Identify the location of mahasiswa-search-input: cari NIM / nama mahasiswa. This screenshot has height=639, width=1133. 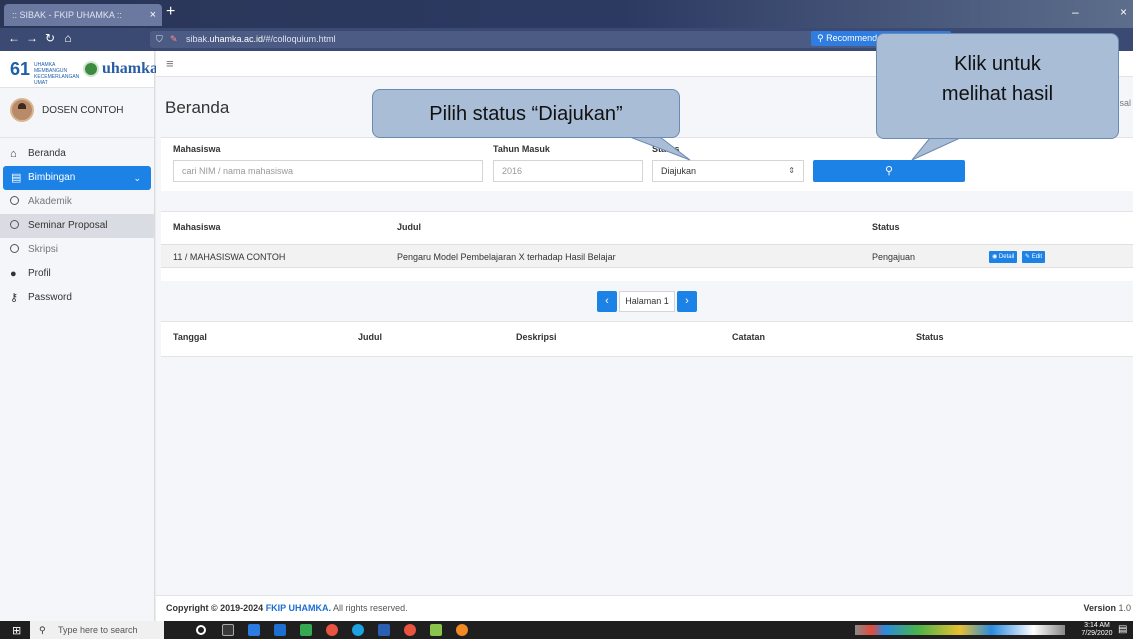
(328, 171).